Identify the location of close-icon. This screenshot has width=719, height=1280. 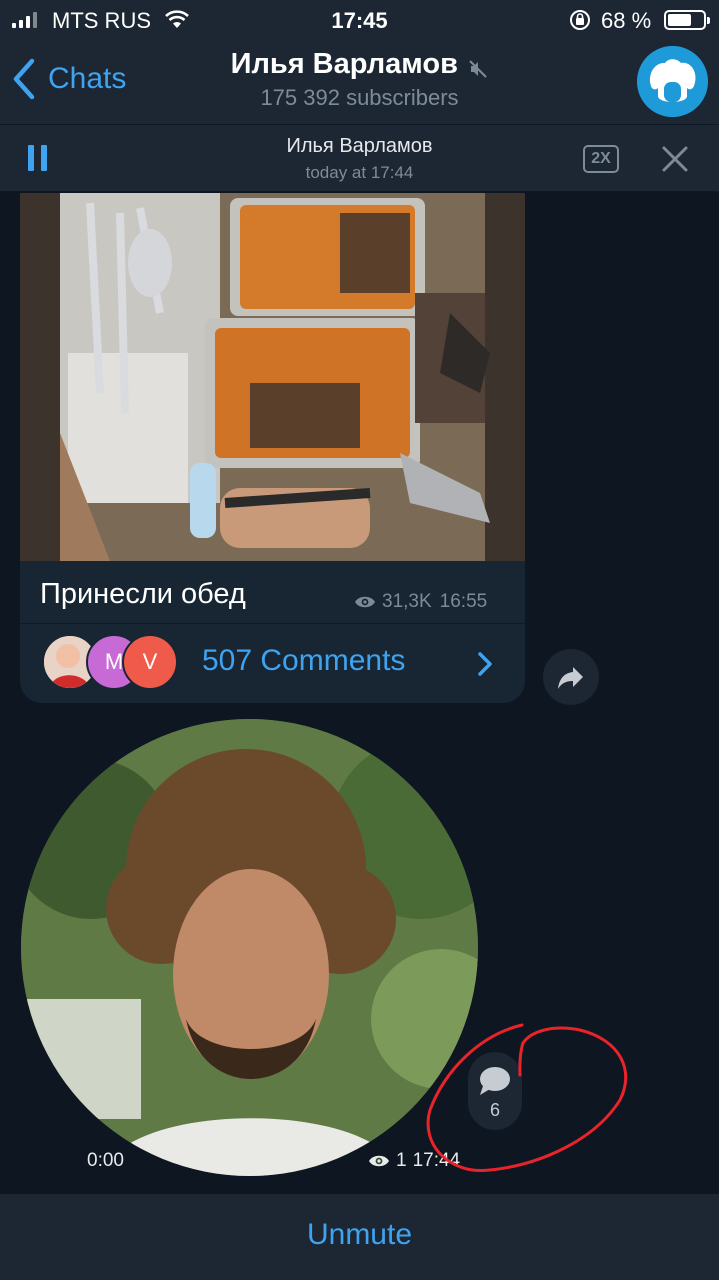
(675, 159).